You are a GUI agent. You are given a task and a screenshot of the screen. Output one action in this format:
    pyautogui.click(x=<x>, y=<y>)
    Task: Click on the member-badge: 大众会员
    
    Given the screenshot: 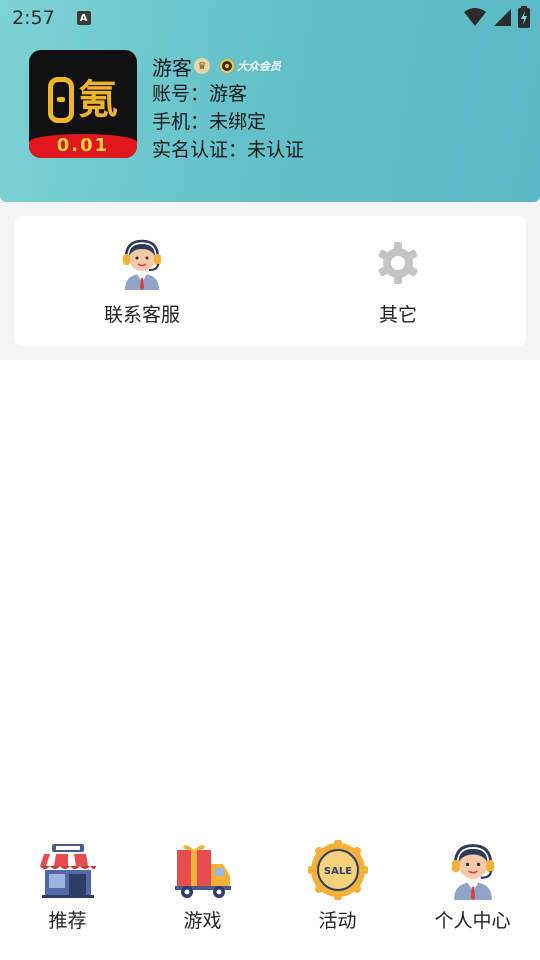 What is the action you would take?
    pyautogui.click(x=250, y=66)
    